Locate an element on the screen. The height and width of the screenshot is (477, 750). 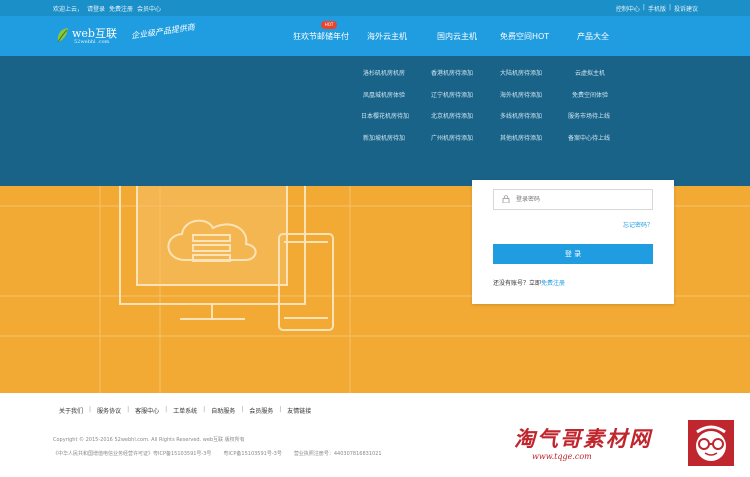
icp-record: 粤ICP备15103591号-3号 is located at coordinates (252, 454).